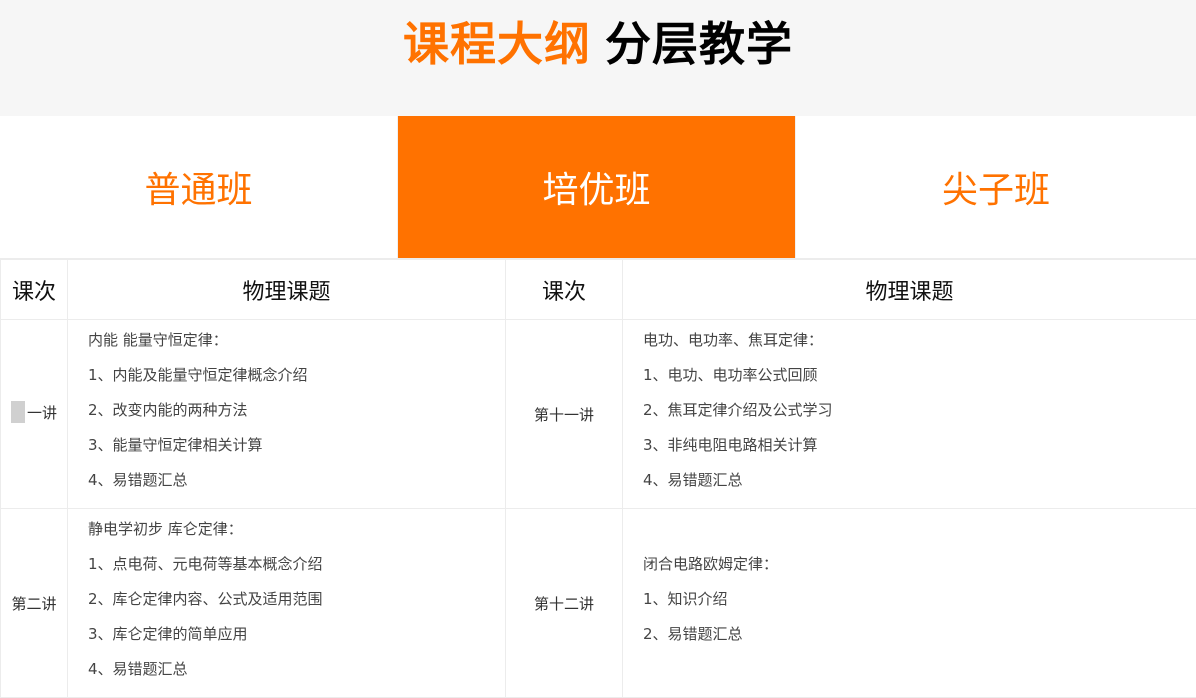 This screenshot has width=1196, height=698. Describe the element at coordinates (919, 445) in the screenshot. I see `topic-item: 3、非纯电阻电路相关计算` at that location.